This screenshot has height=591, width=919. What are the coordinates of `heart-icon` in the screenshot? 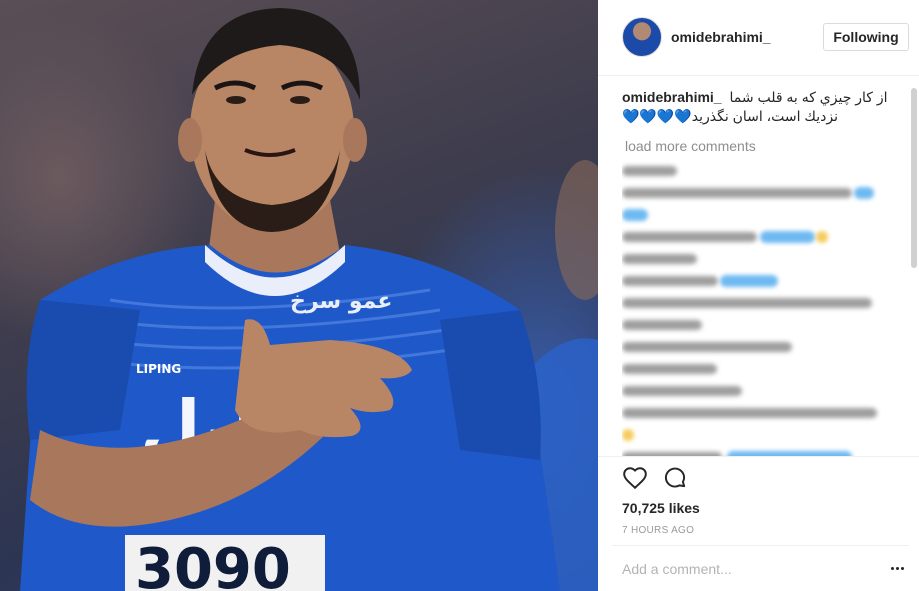 It's located at (635, 478).